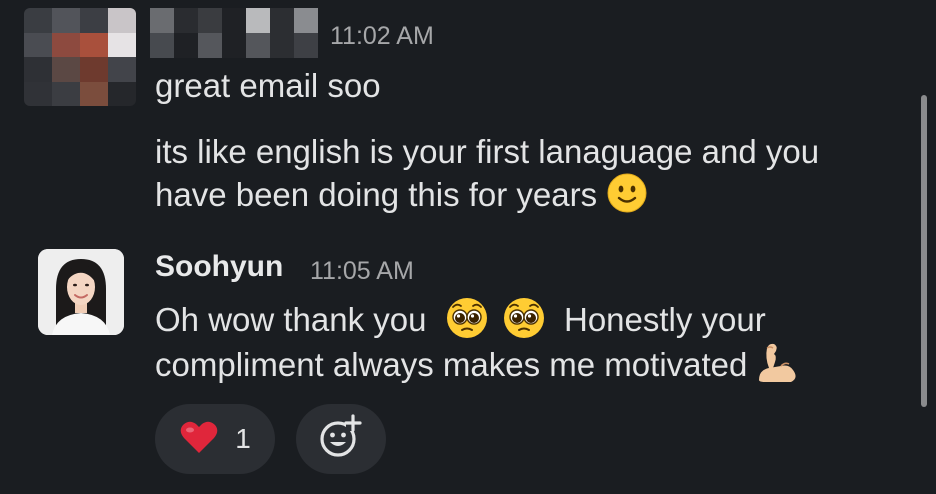 The height and width of the screenshot is (494, 936). I want to click on reaction-count: 1, so click(243, 438).